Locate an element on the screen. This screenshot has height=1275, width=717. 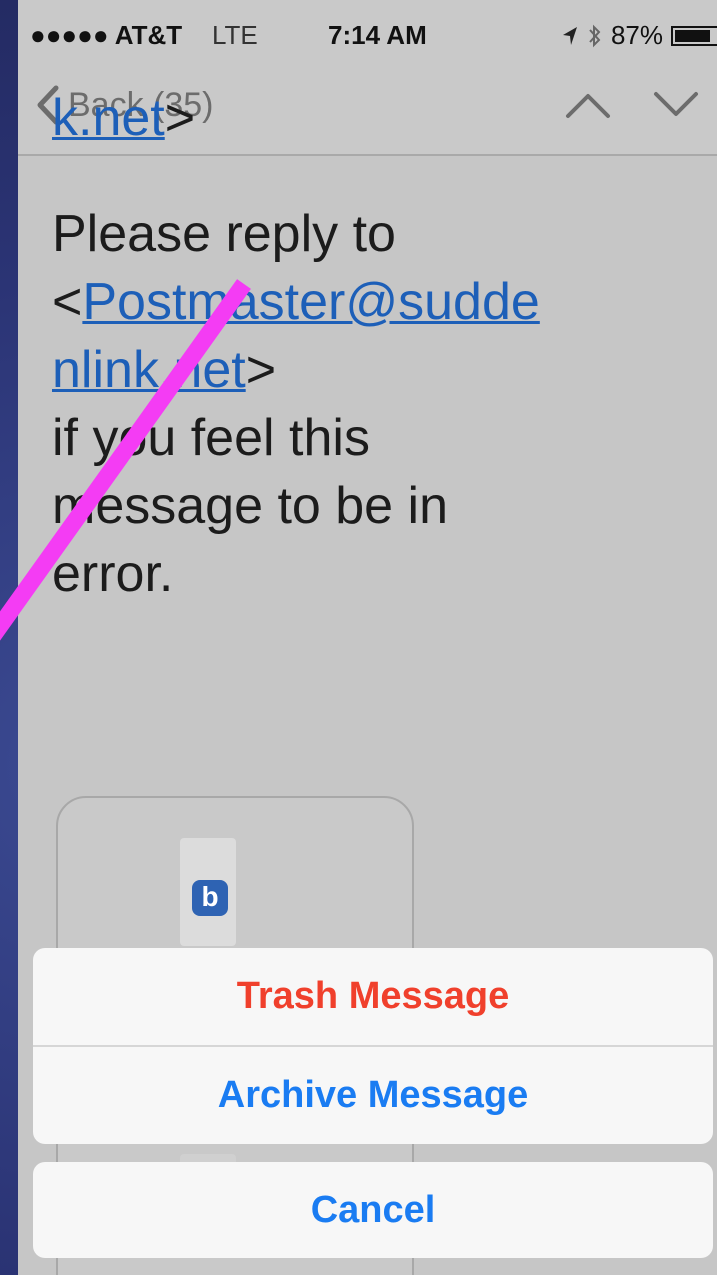
bluetooth-icon is located at coordinates (595, 35).